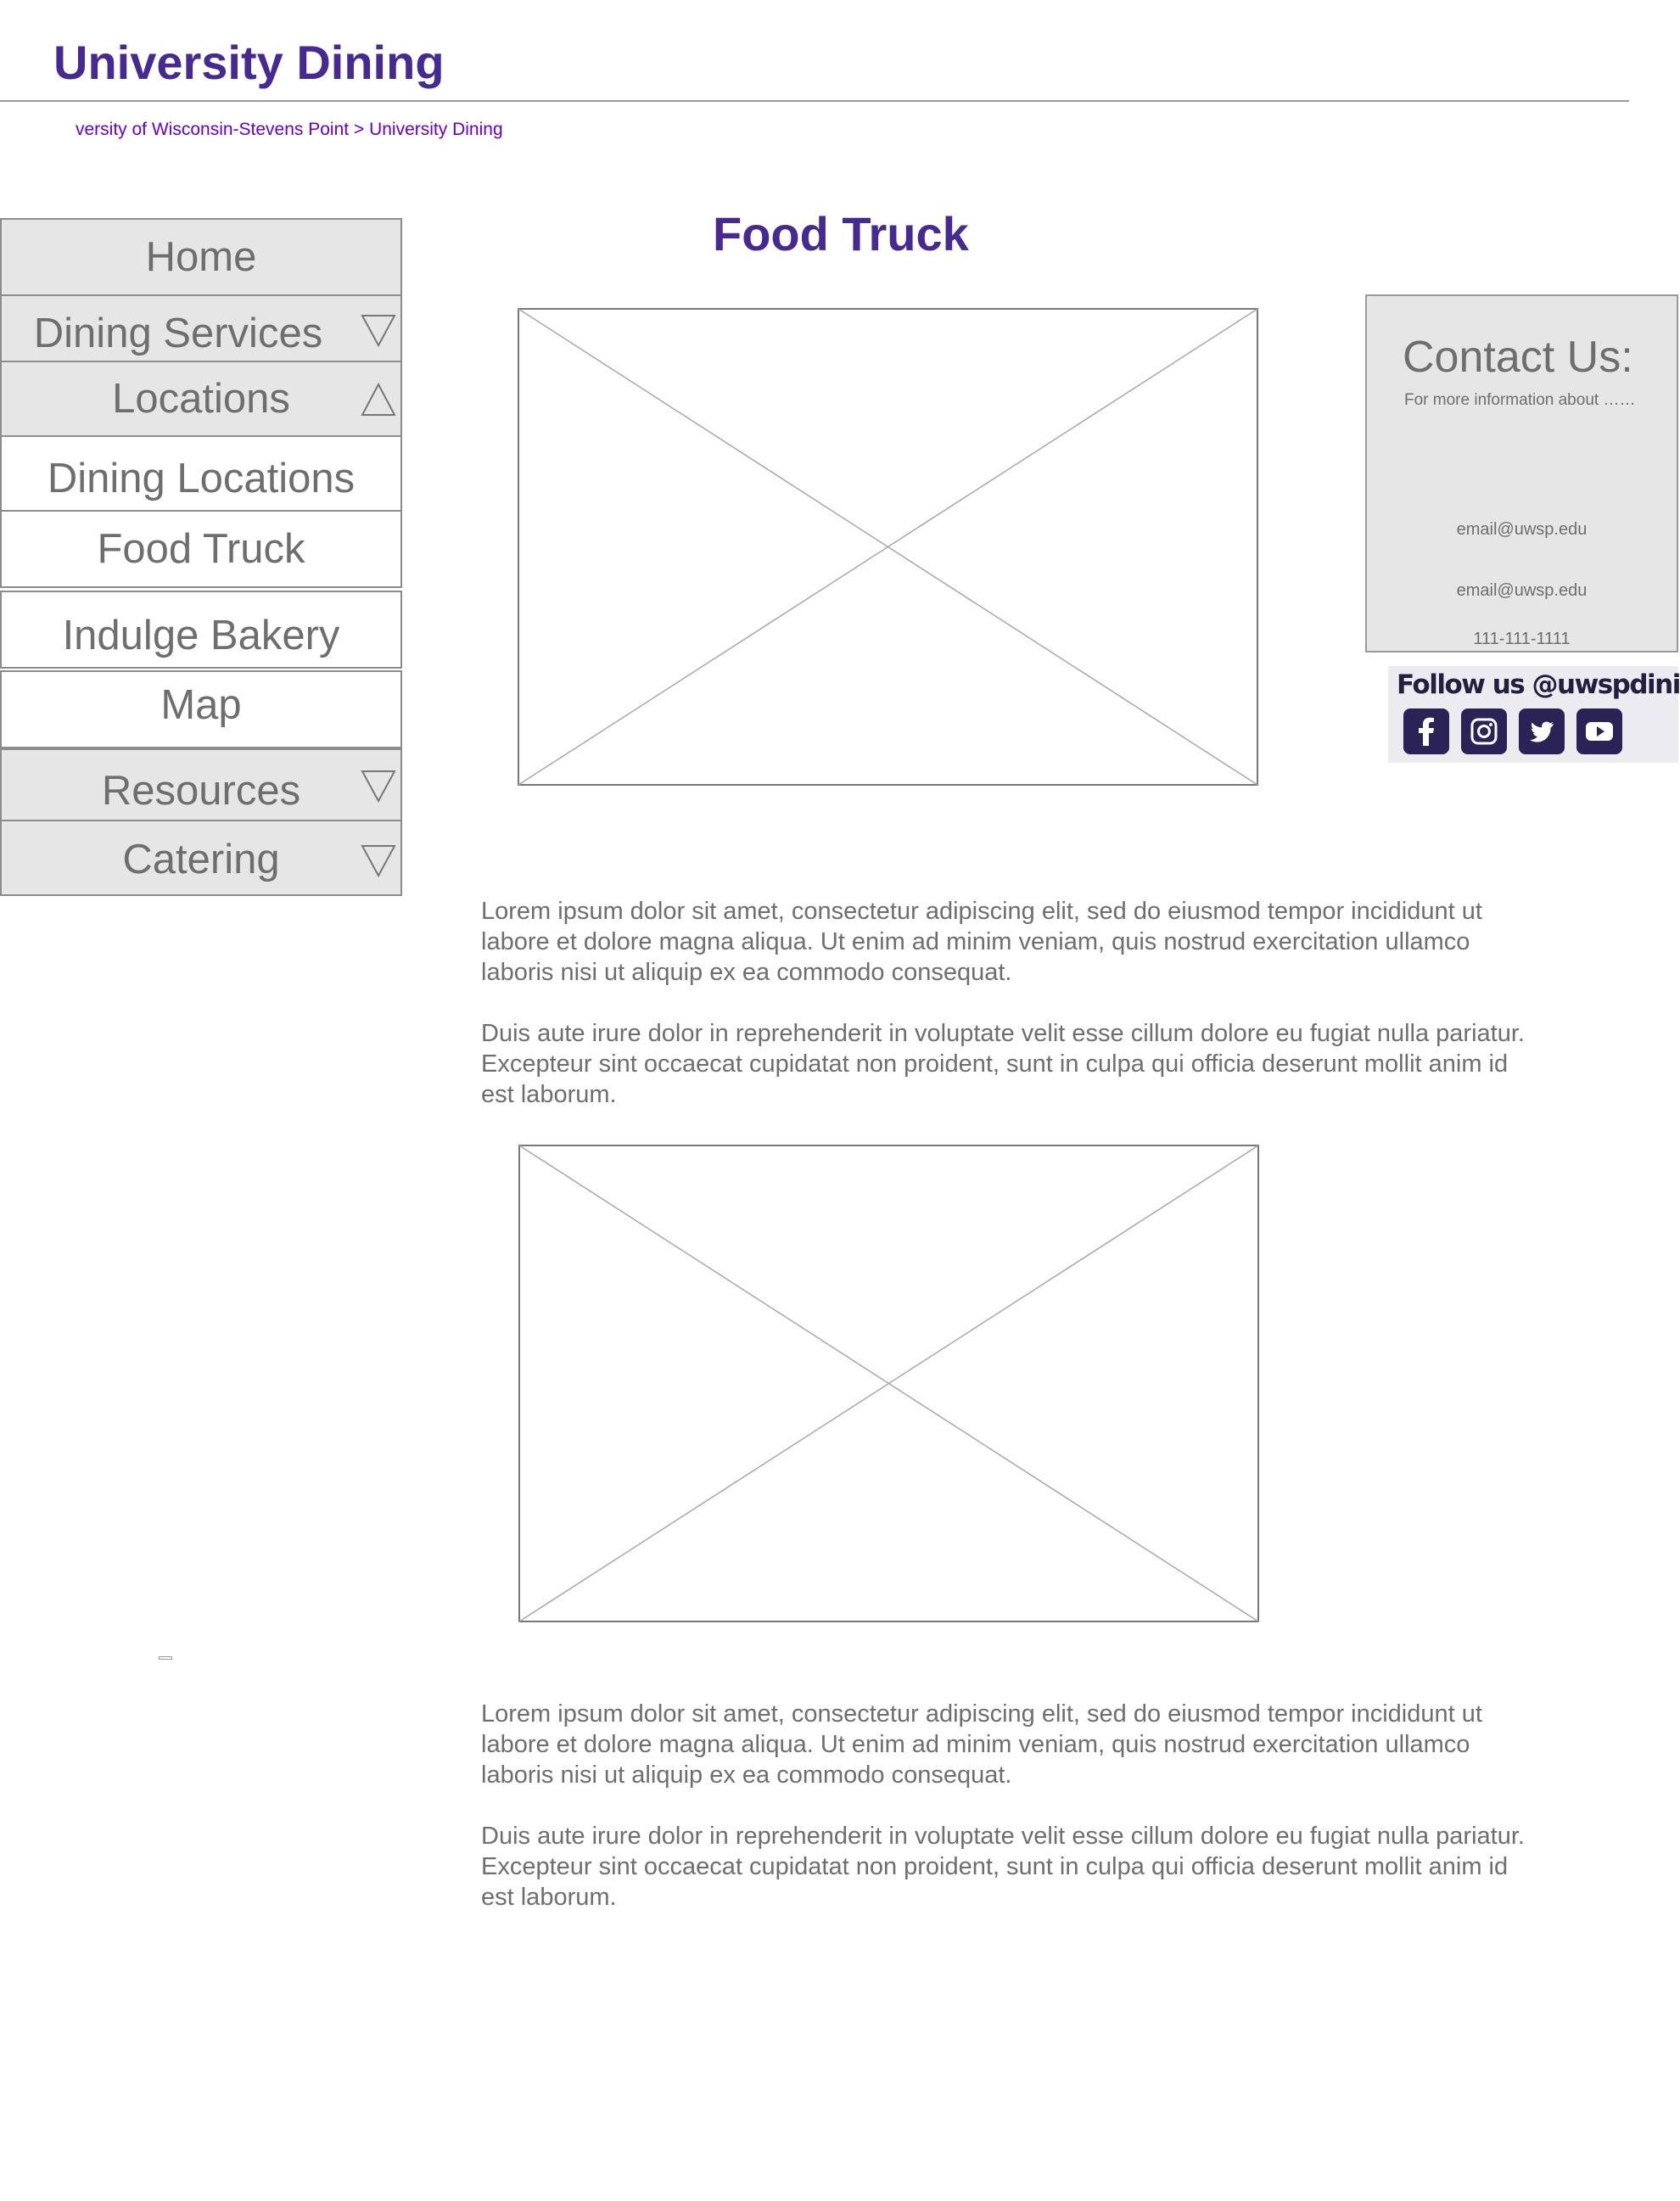  I want to click on sidebar-item-label: Map, so click(201, 705).